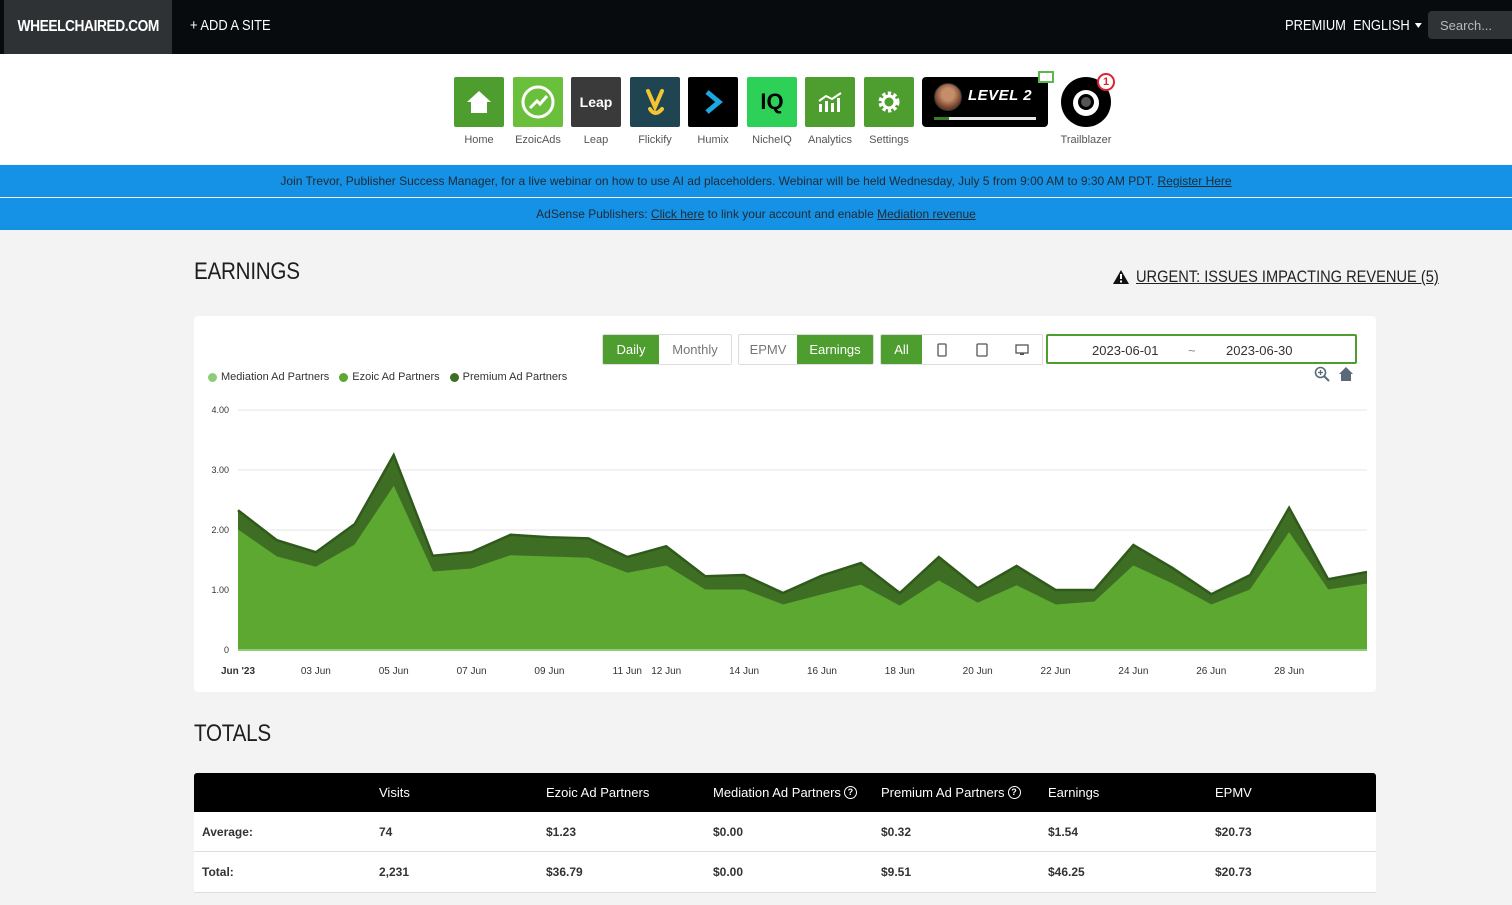 Image resolution: width=1512 pixels, height=905 pixels. I want to click on legend-item: Premium Ad Partners, so click(508, 377).